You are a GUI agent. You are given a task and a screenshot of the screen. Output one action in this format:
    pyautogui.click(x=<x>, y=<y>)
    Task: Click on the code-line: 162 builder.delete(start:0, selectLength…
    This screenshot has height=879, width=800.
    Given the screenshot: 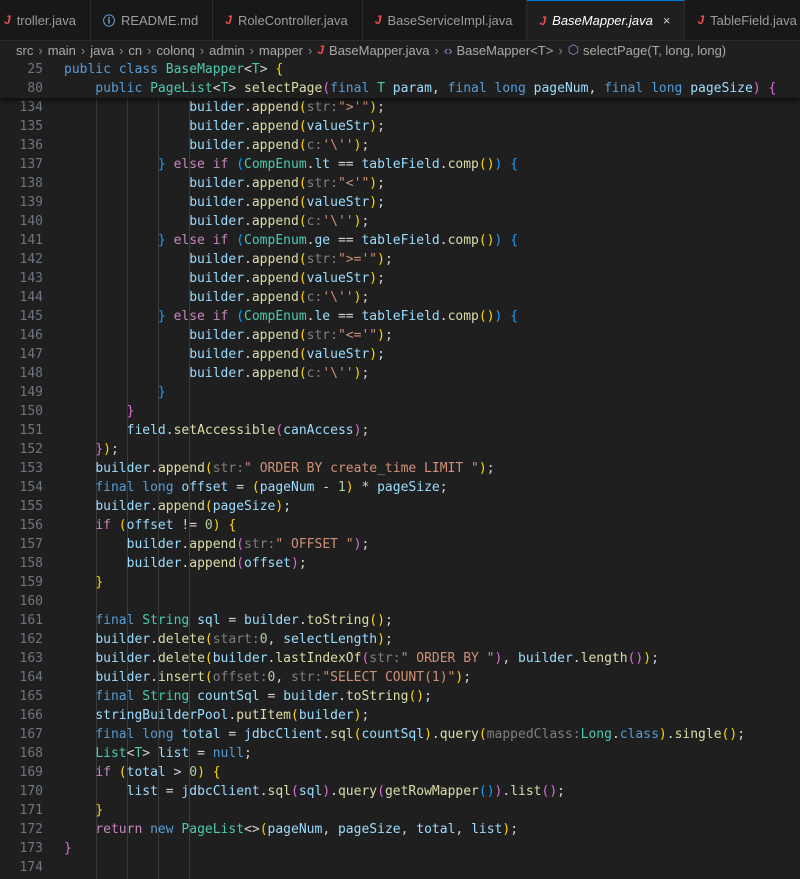 What is the action you would take?
    pyautogui.click(x=400, y=639)
    